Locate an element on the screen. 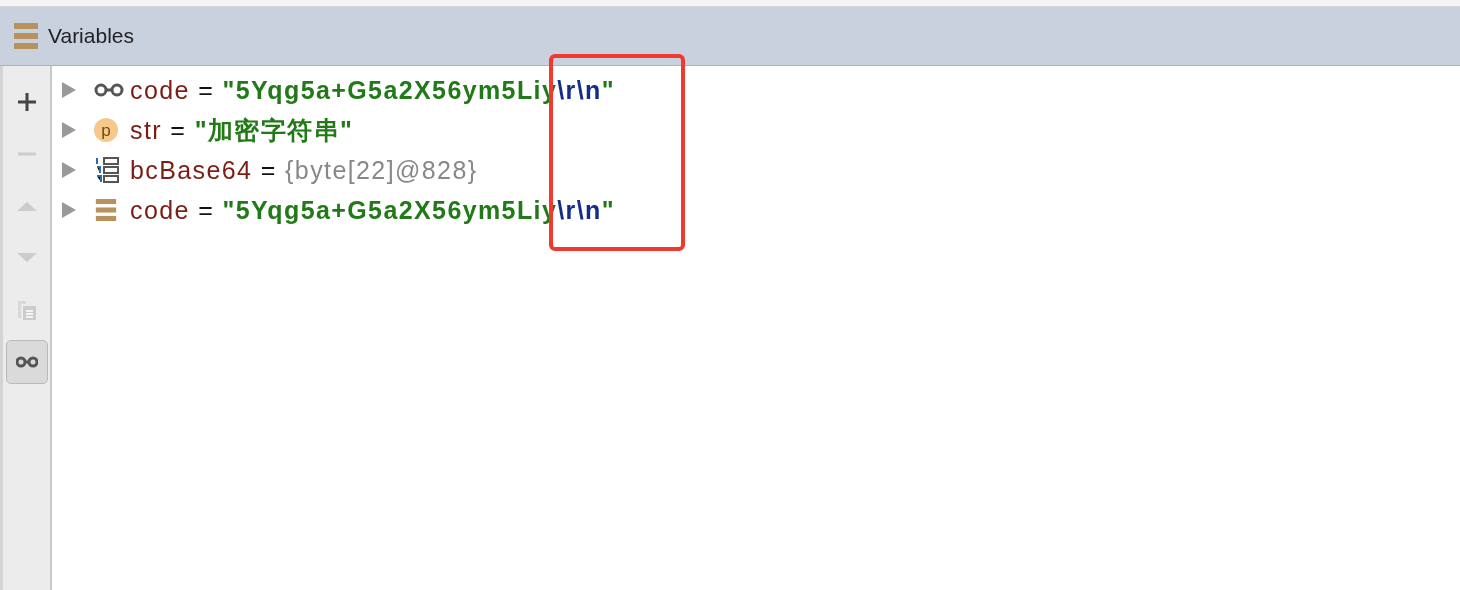  numbered-list-icon is located at coordinates (107, 170).